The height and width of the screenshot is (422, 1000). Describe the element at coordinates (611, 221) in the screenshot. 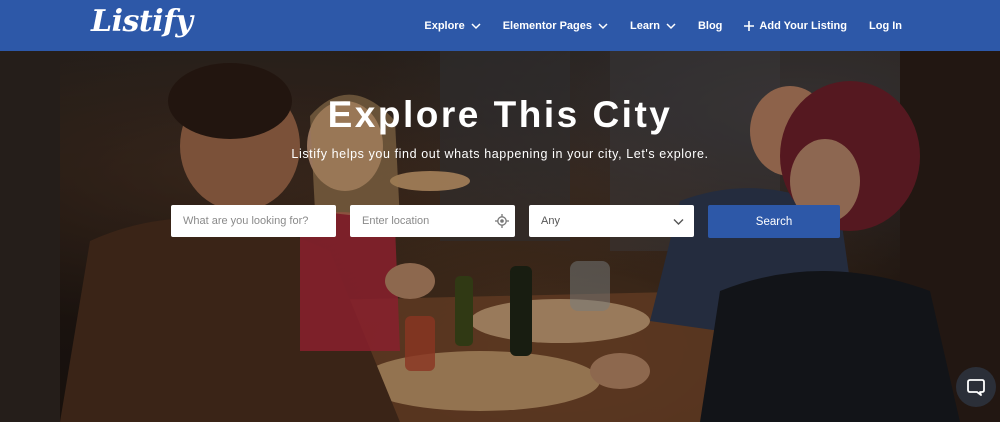

I see `category-select: Any` at that location.